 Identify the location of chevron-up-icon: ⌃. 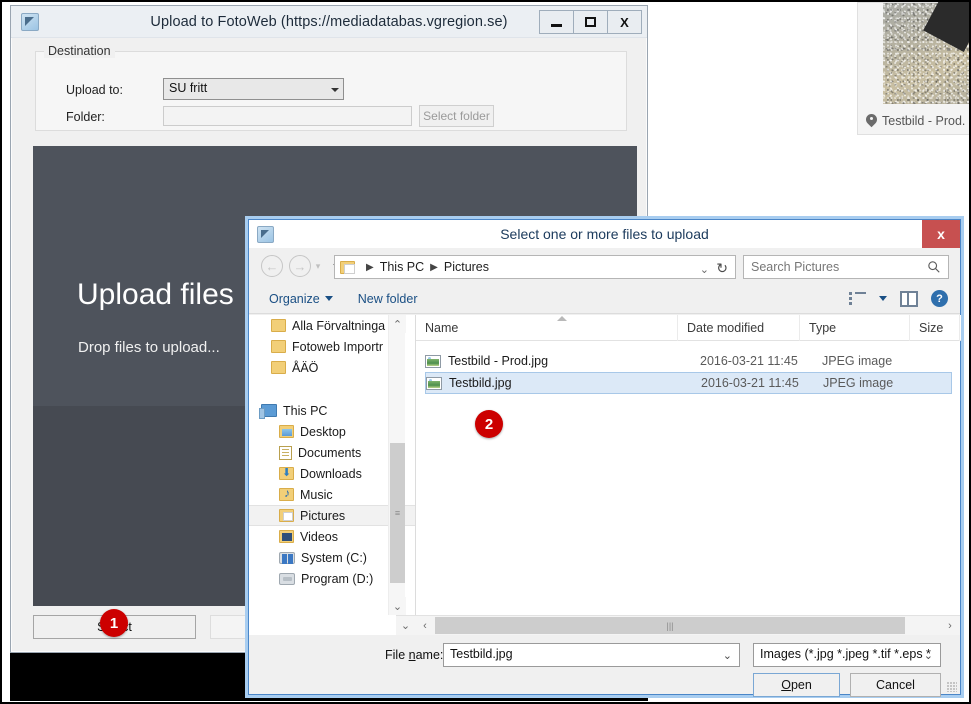
(397, 324).